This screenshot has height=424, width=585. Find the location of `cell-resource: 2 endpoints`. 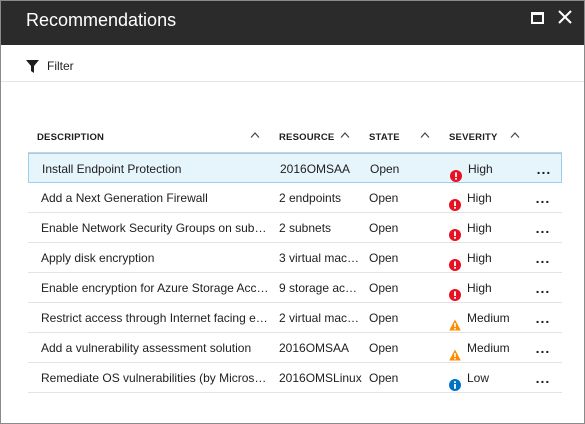

cell-resource: 2 endpoints is located at coordinates (310, 198).